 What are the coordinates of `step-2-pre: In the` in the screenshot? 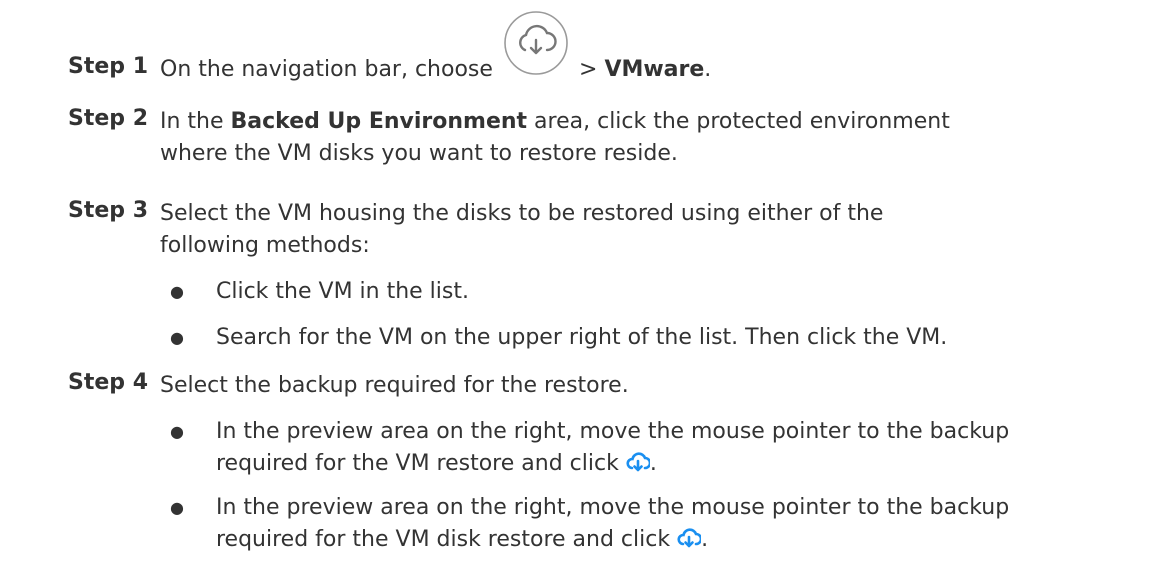 It's located at (195, 121).